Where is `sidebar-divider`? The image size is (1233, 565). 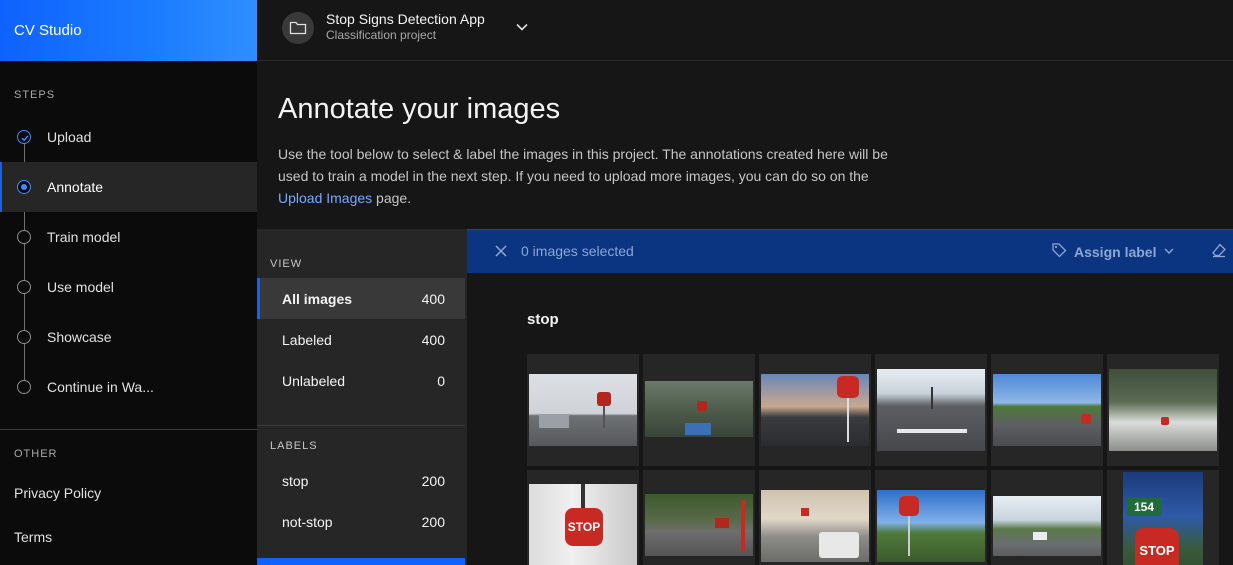
sidebar-divider is located at coordinates (128, 429).